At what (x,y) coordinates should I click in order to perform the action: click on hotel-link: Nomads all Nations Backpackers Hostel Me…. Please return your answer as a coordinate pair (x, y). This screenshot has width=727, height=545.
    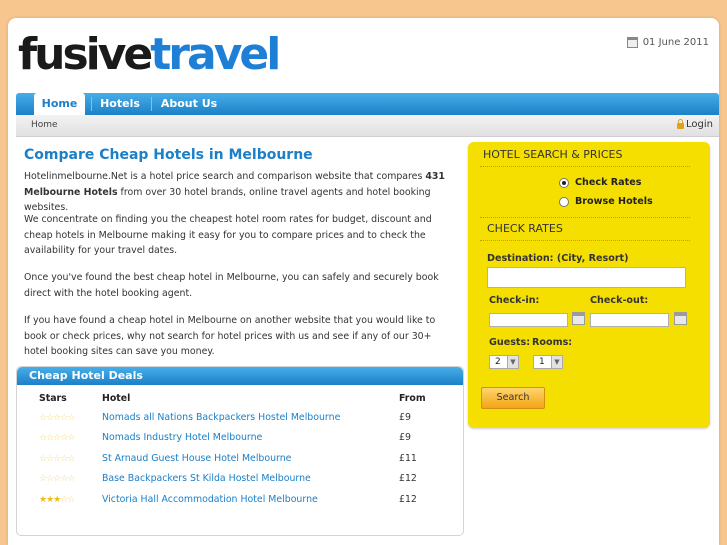
    Looking at the image, I should click on (250, 417).